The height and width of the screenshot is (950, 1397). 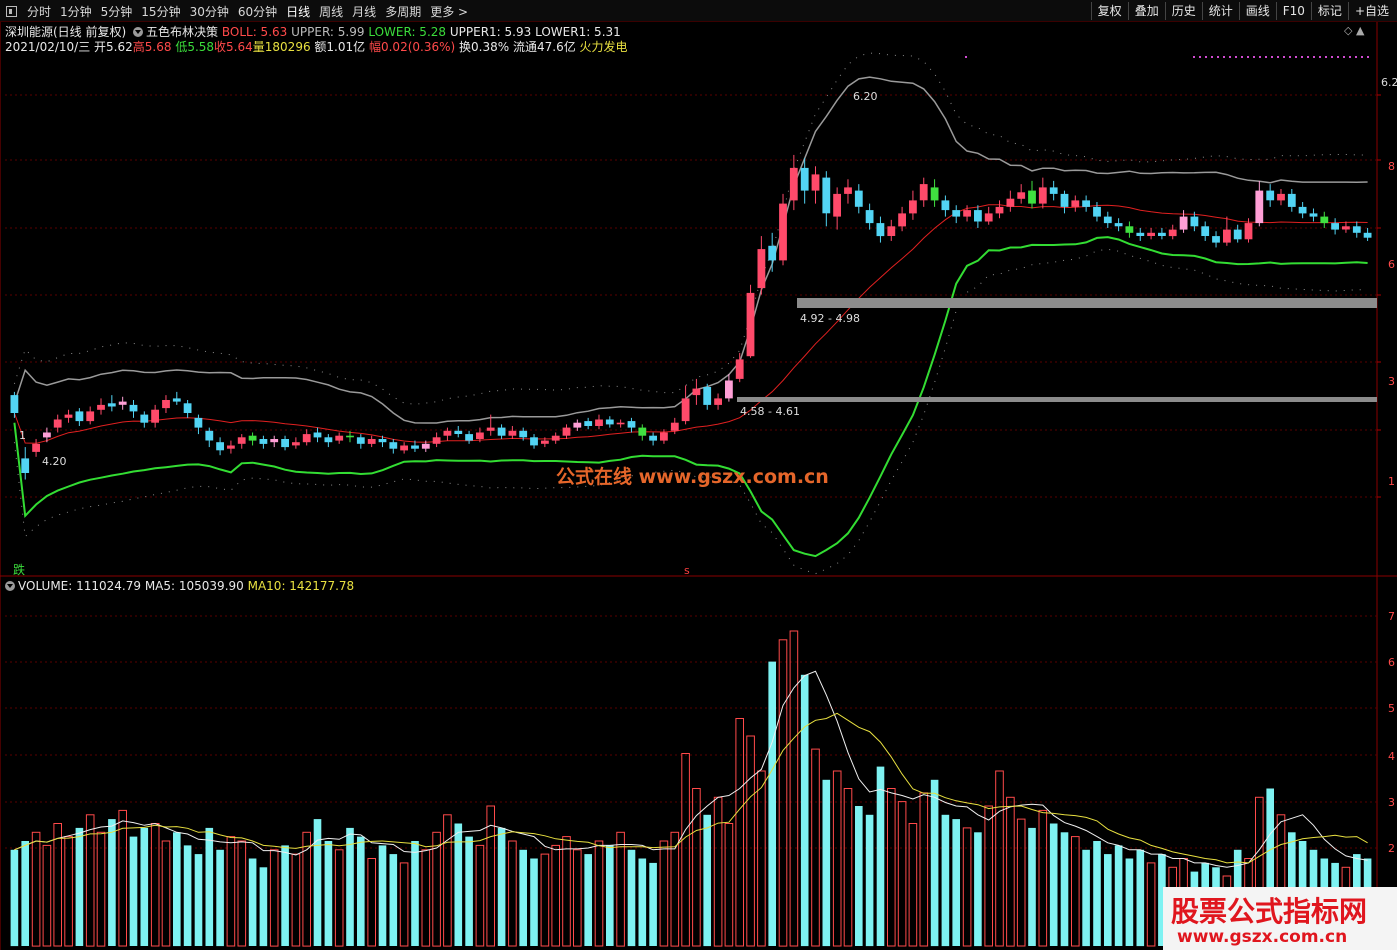 I want to click on upper-value: UPPER: 5.99, so click(x=328, y=32).